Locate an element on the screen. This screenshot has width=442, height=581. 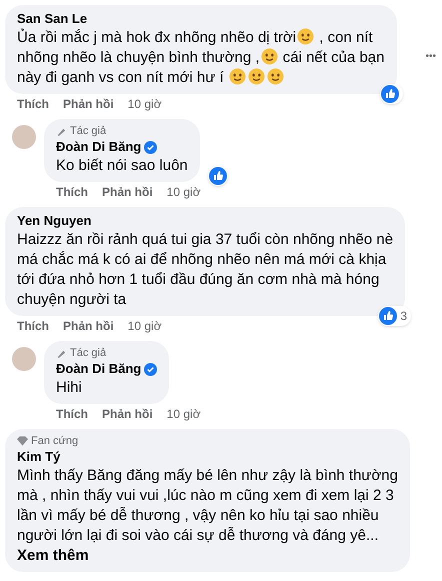
comment-text: má chắc má k có ai để nhõng nhẽo nên má mới cà khịa is located at coordinates (201, 259).